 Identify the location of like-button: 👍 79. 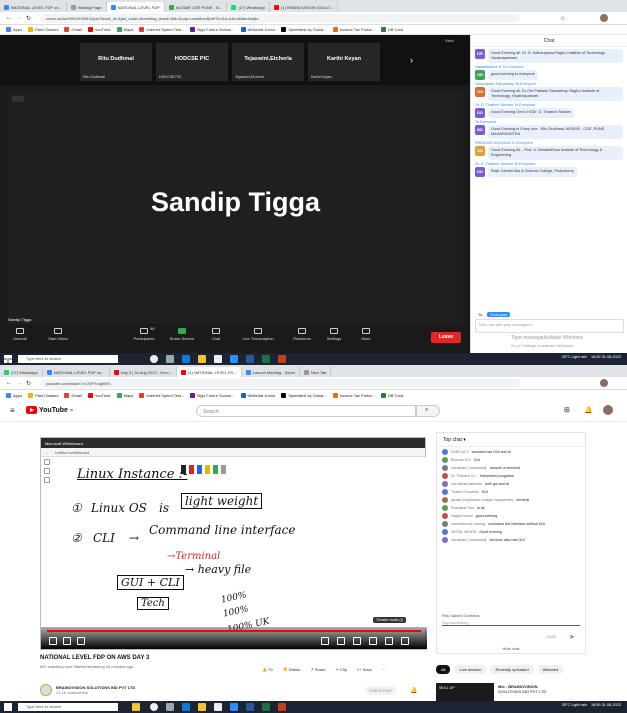
(267, 669).